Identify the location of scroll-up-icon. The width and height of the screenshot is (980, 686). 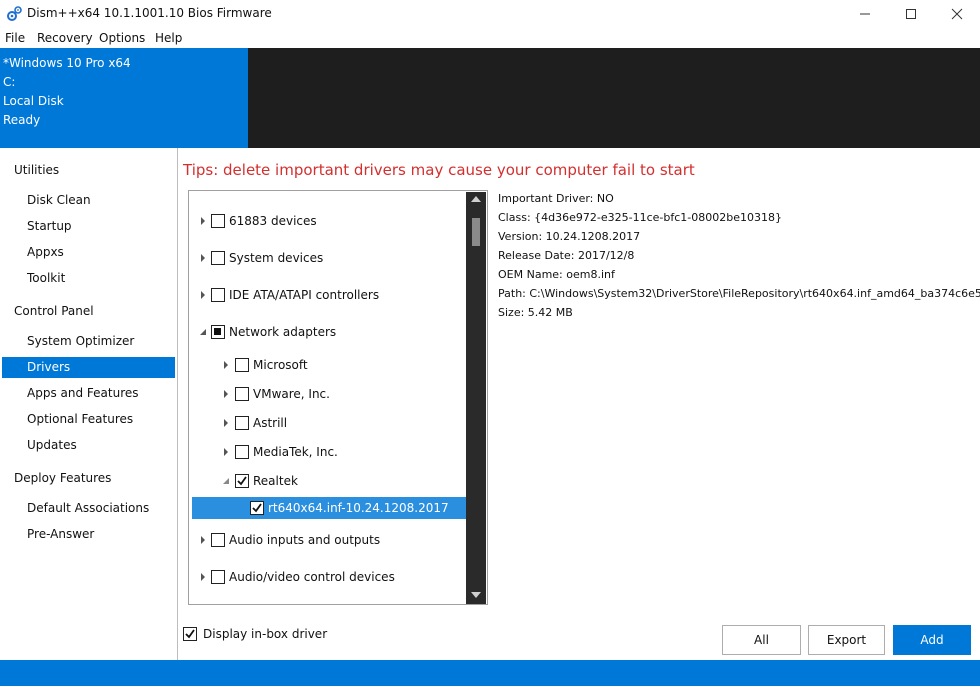
(476, 199).